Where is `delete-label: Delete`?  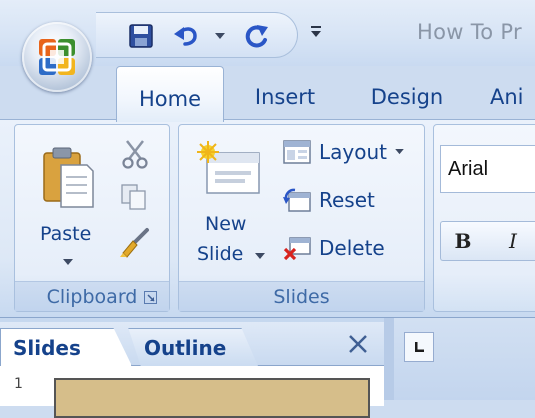
delete-label: Delete is located at coordinates (352, 248).